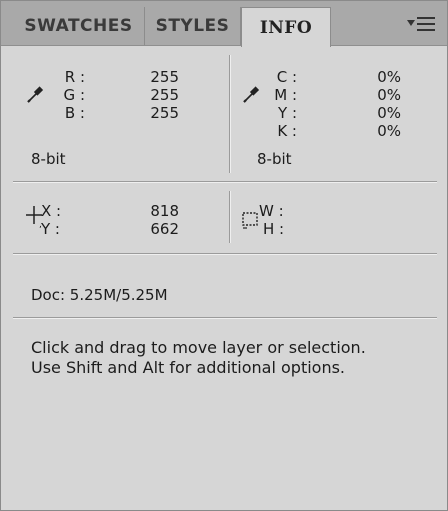  Describe the element at coordinates (274, 229) in the screenshot. I see `size-h-label: H :` at that location.